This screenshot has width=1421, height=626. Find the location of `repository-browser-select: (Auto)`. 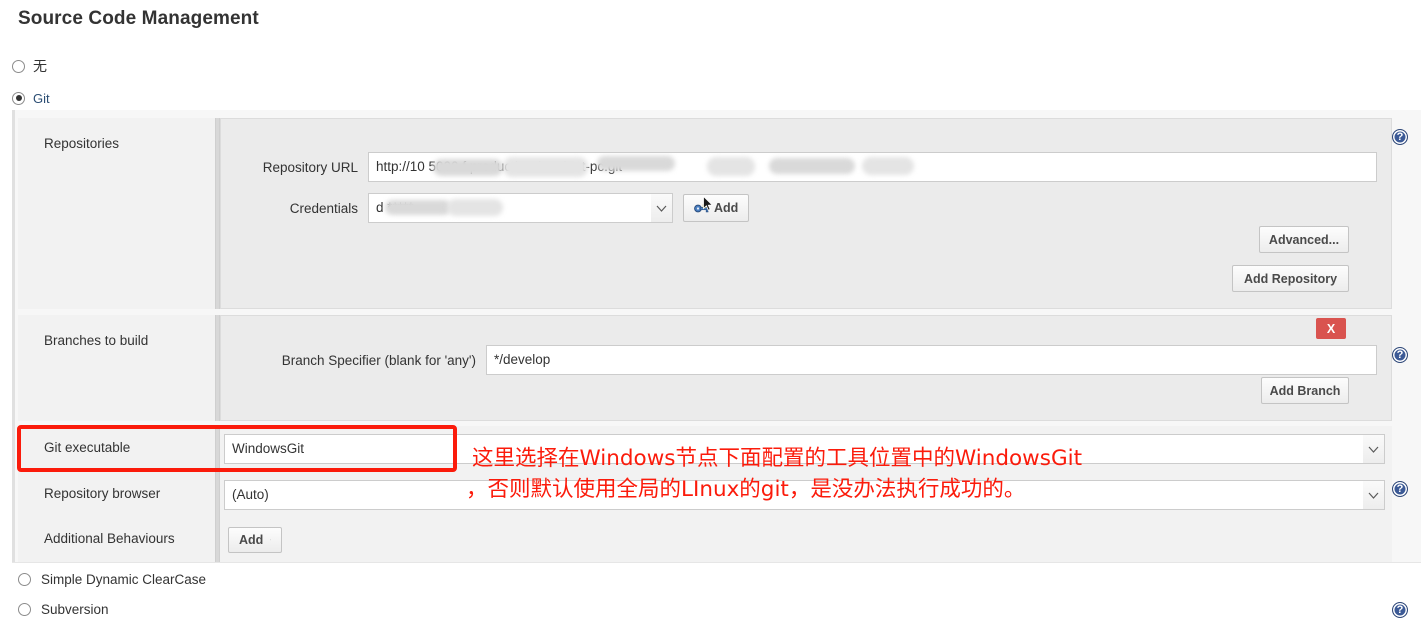

repository-browser-select: (Auto) is located at coordinates (793, 495).